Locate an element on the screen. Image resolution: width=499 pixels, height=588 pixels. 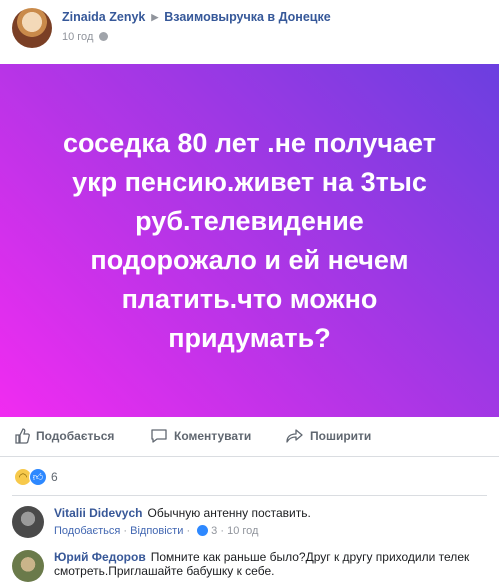
reactions-summary: ◠ 👍︎ 6 is located at coordinates (36, 477).